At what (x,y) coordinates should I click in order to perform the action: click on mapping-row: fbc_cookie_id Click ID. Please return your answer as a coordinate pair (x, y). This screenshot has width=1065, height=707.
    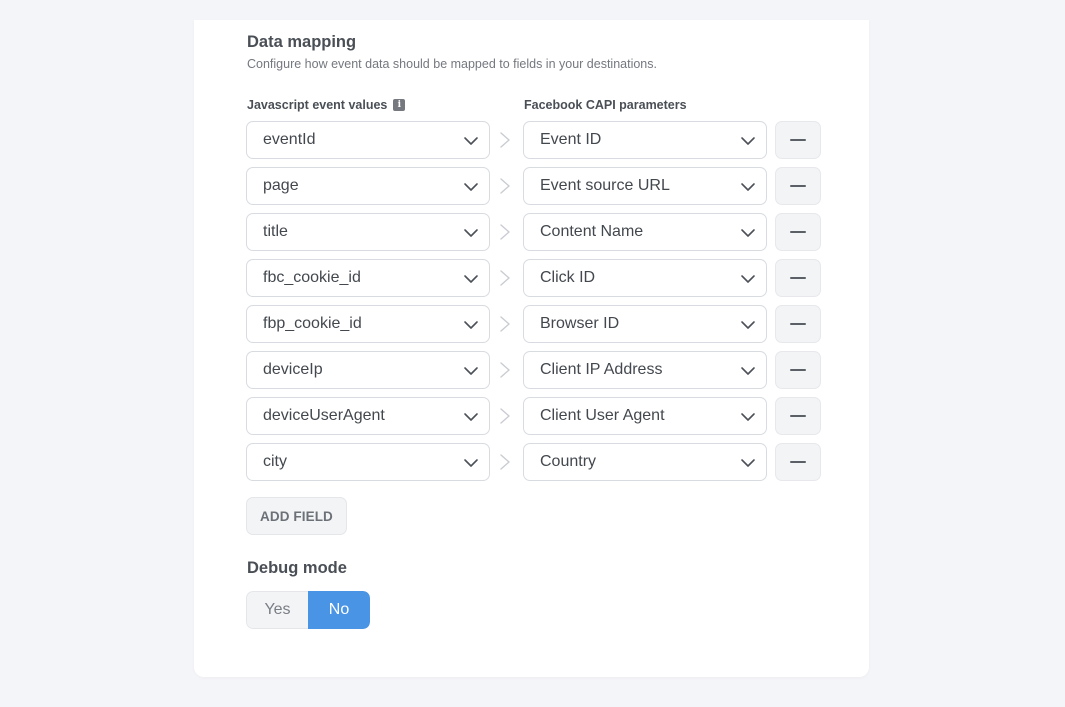
    Looking at the image, I should click on (536, 282).